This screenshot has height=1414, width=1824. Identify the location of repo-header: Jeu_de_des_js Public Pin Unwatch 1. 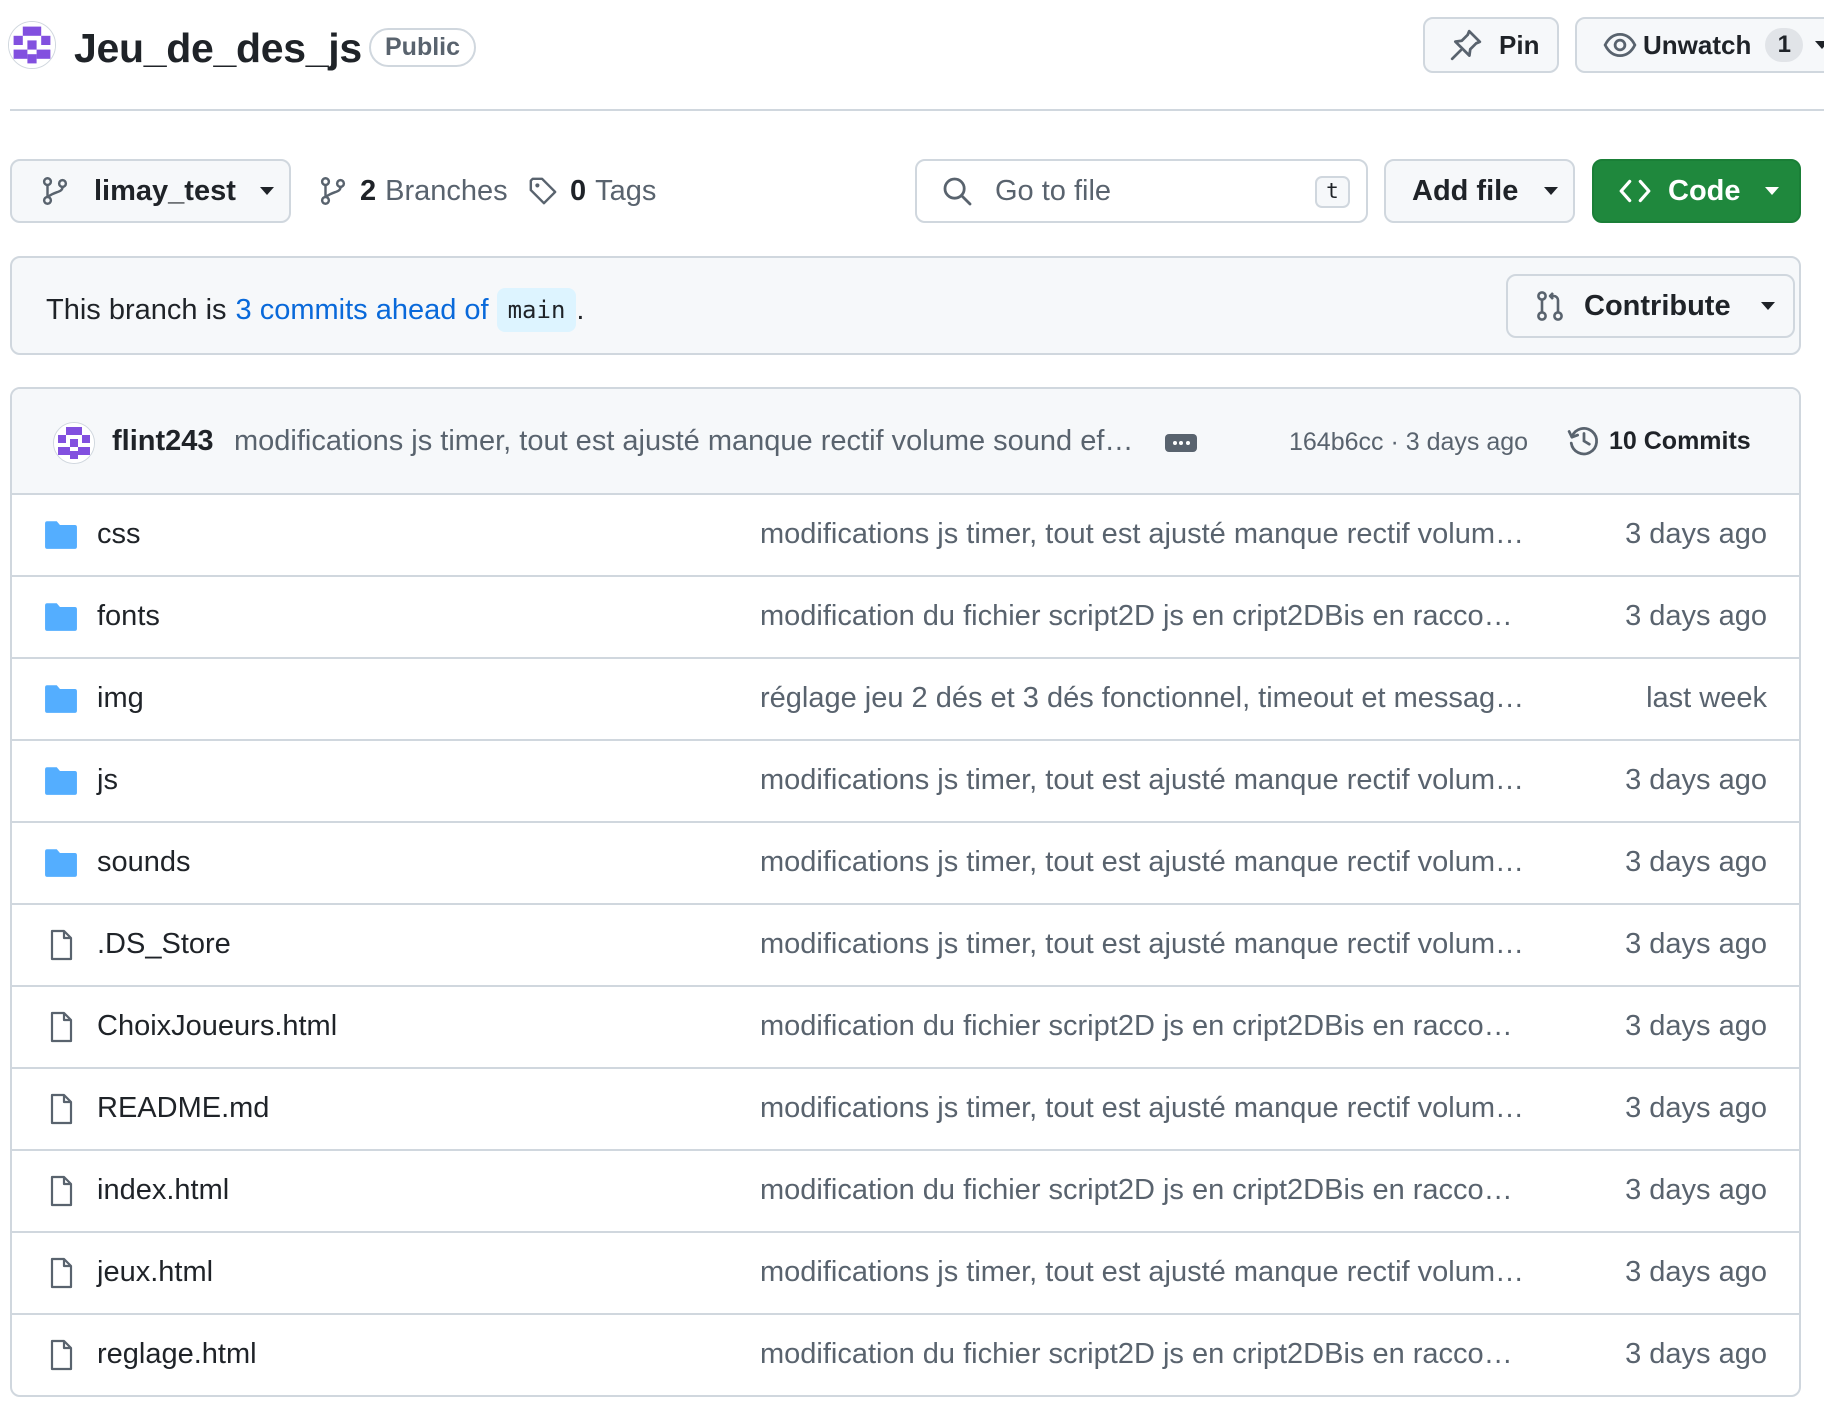
(912, 55).